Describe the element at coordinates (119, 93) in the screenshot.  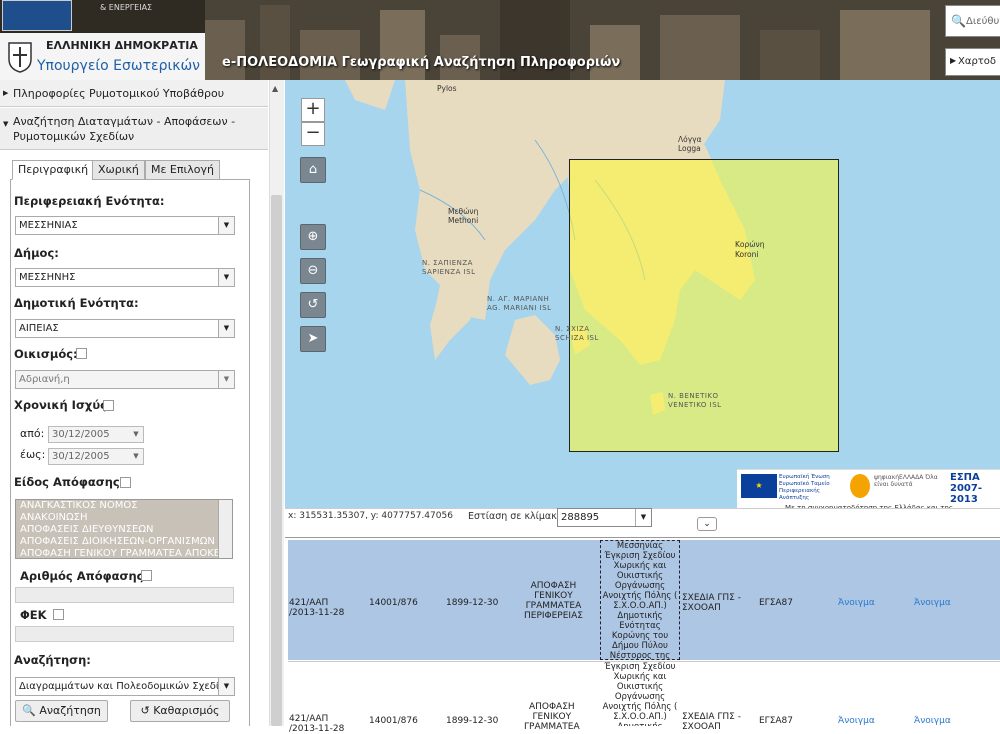
I see `accordion-base-info-label: Πληροφορίες Ρυμοτομικού Υποβάθρου` at that location.